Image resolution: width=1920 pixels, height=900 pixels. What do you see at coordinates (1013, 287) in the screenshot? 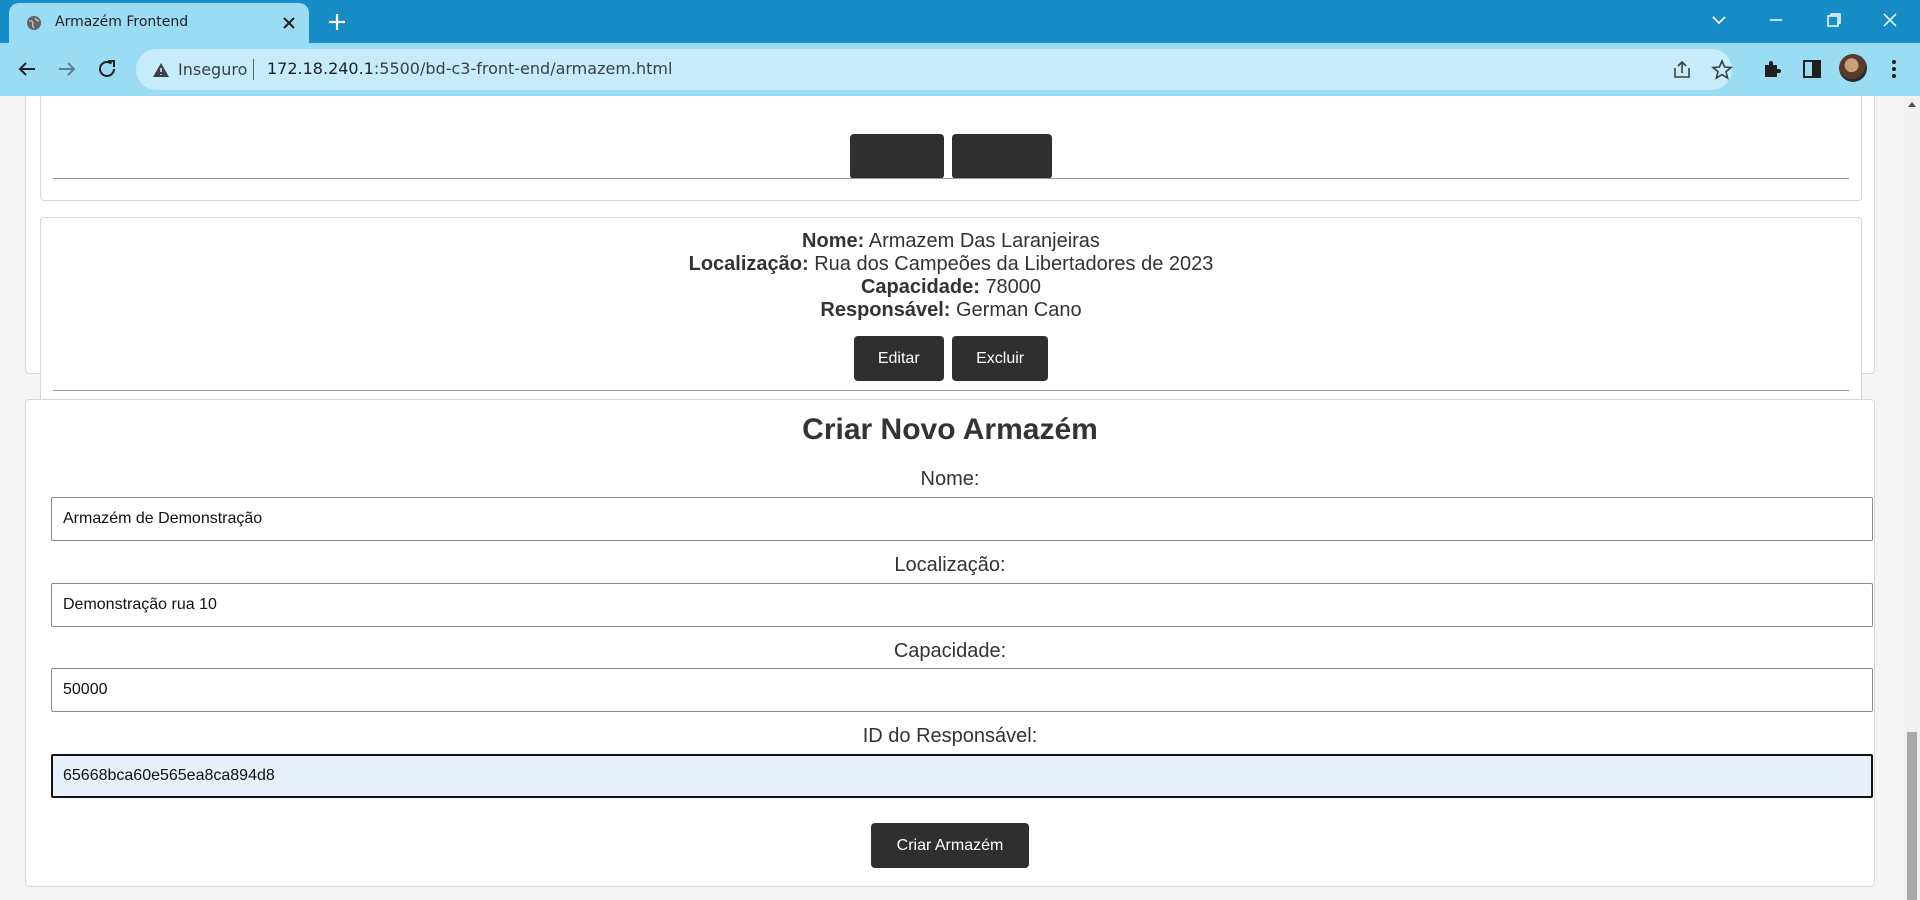
I see `warehouse-capacity: 78000` at bounding box center [1013, 287].